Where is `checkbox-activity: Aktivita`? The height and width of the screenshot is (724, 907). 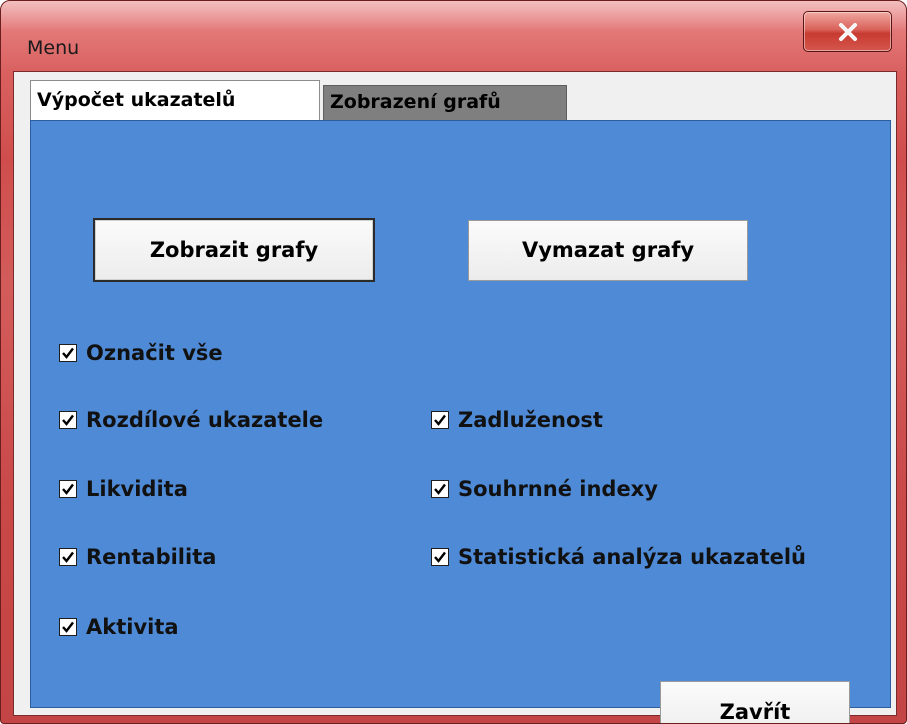 checkbox-activity: Aktivita is located at coordinates (119, 627).